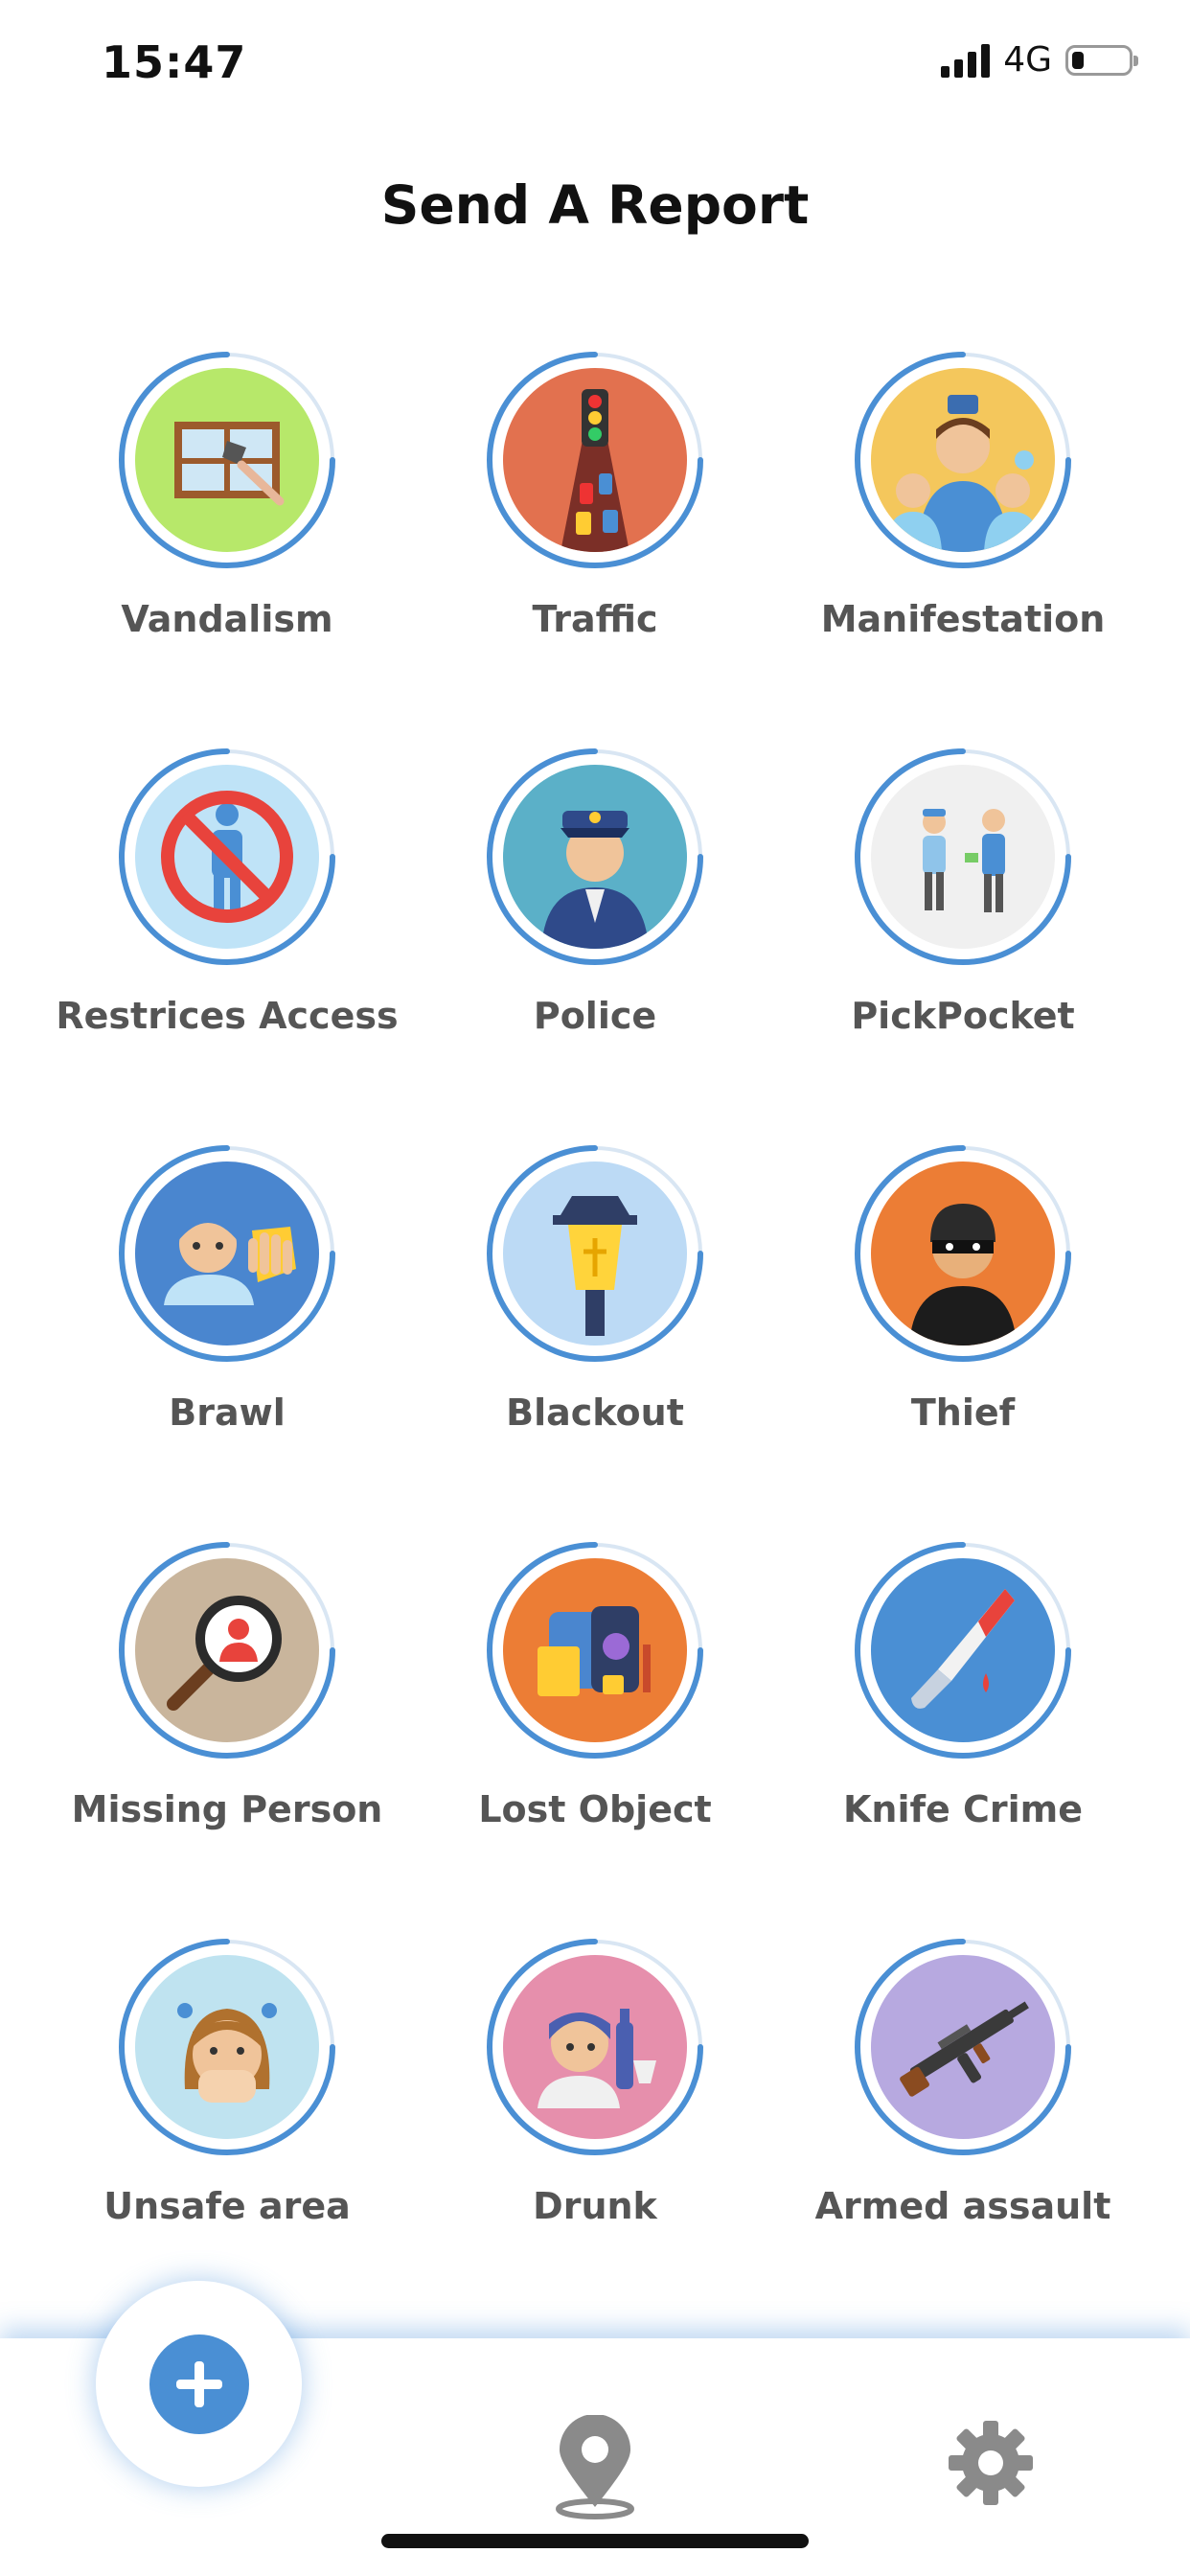 The width and height of the screenshot is (1190, 2576). I want to click on signal-icon, so click(966, 60).